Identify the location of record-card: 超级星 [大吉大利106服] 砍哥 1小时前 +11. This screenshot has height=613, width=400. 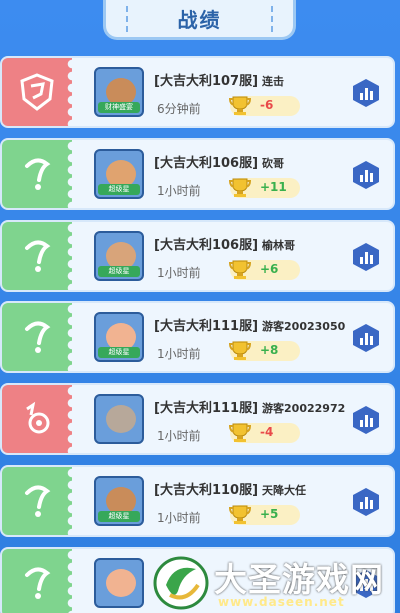
(197, 174).